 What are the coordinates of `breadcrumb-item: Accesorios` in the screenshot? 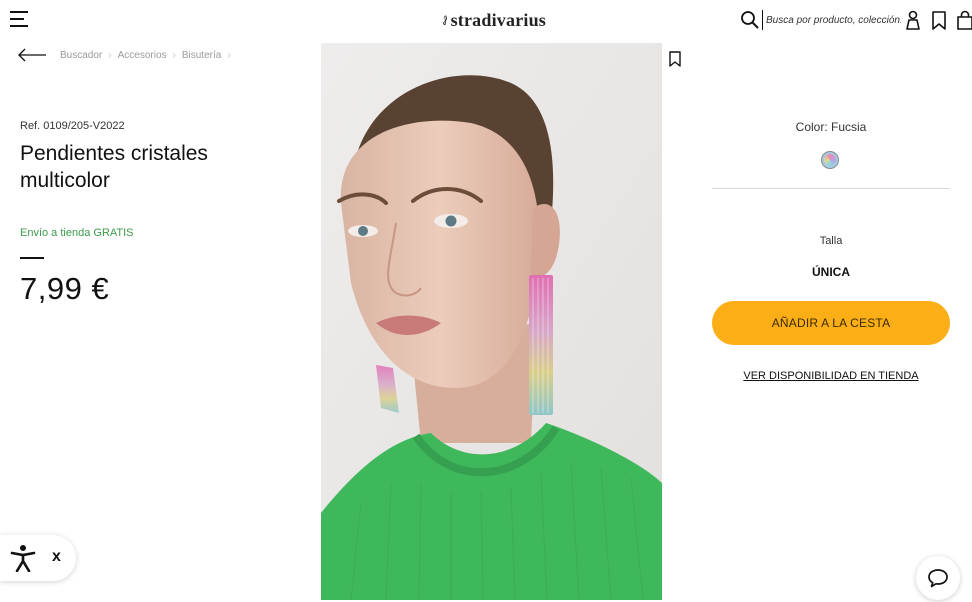 It's located at (142, 55).